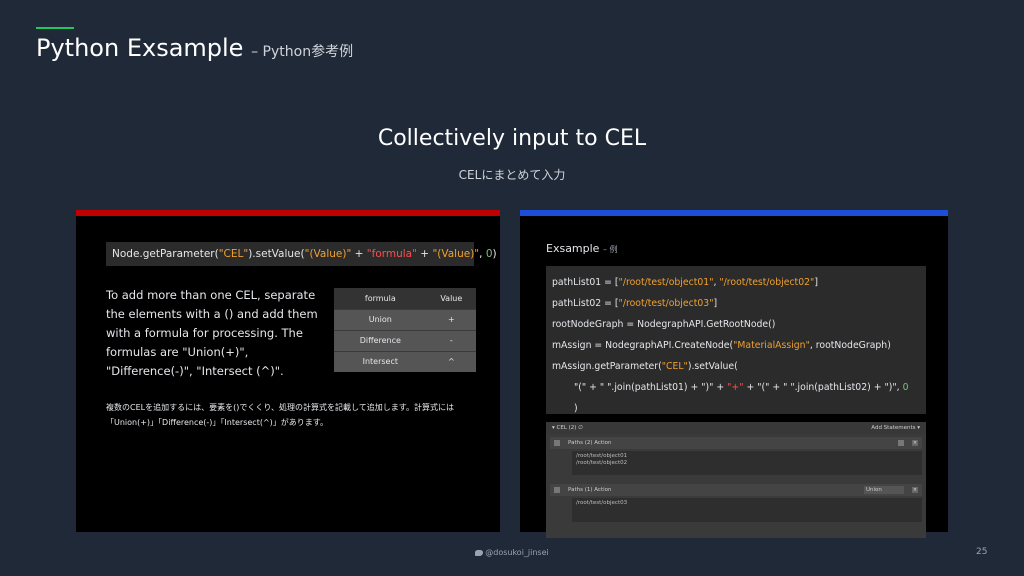 The image size is (1024, 576). I want to click on cel-path: /root/test/object02, so click(602, 463).